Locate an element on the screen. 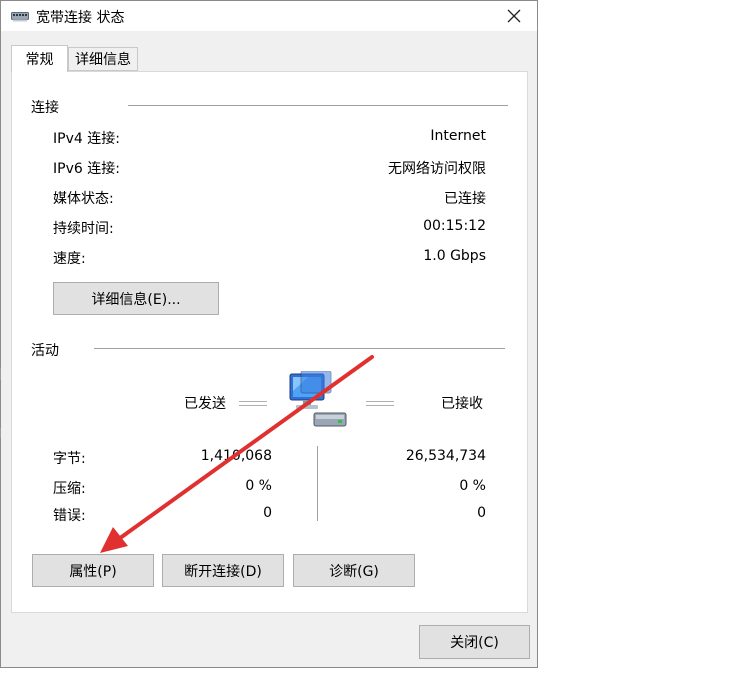 The height and width of the screenshot is (673, 739). duration-value: 00:15:12 is located at coordinates (454, 226).